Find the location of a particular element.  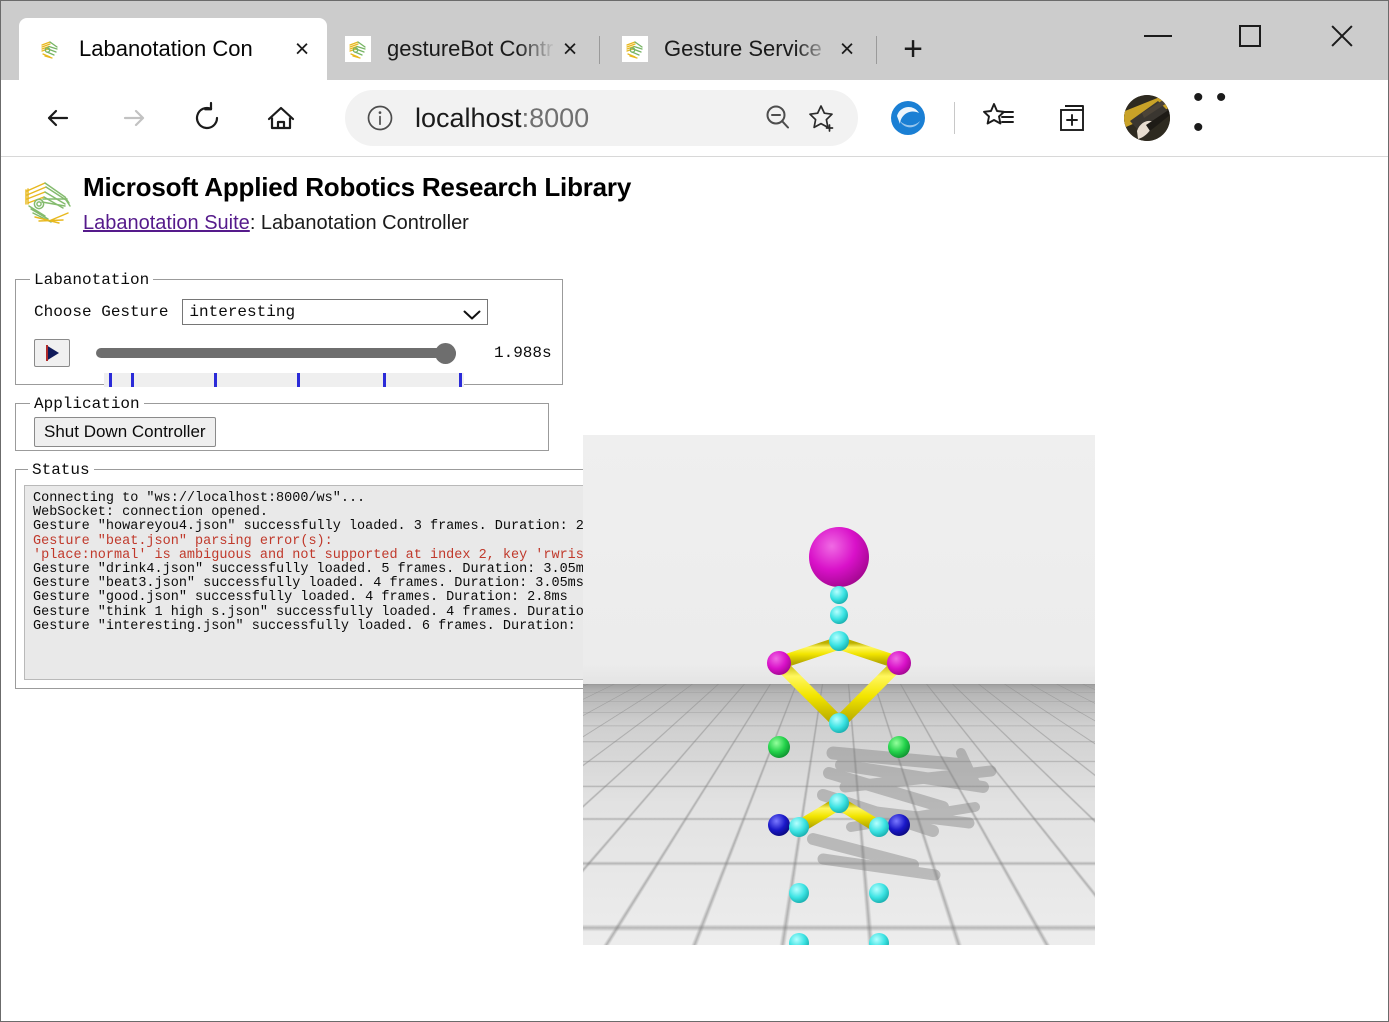

labanotation-suite-link: Labanotation Suite is located at coordinates (166, 223).